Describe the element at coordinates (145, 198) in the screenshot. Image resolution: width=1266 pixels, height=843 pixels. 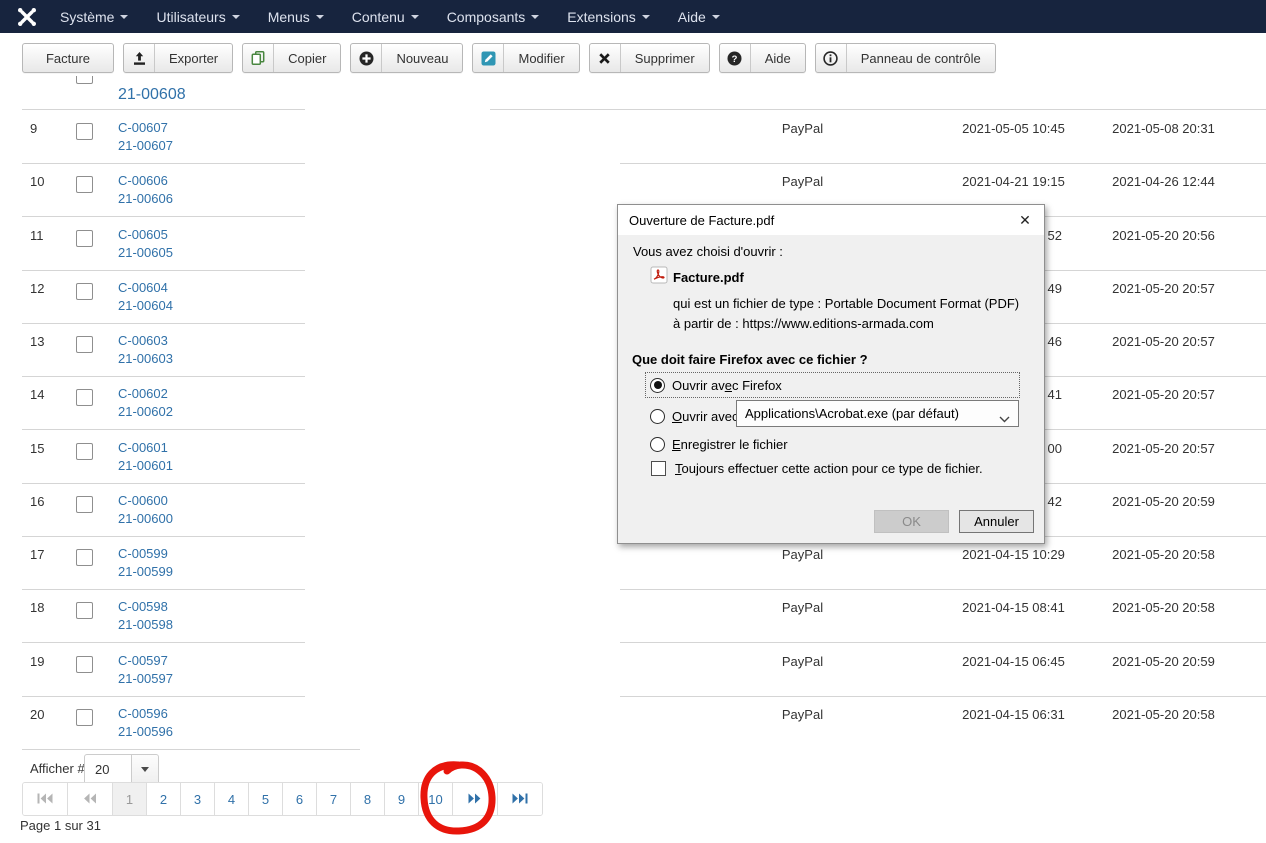
I see `invoice-link: 21-00606` at that location.